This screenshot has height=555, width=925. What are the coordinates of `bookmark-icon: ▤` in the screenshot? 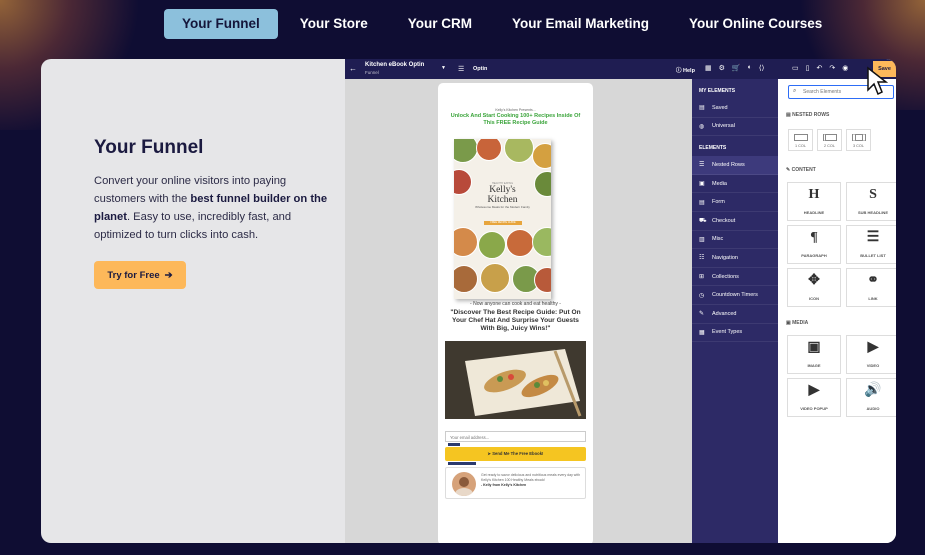 It's located at (702, 108).